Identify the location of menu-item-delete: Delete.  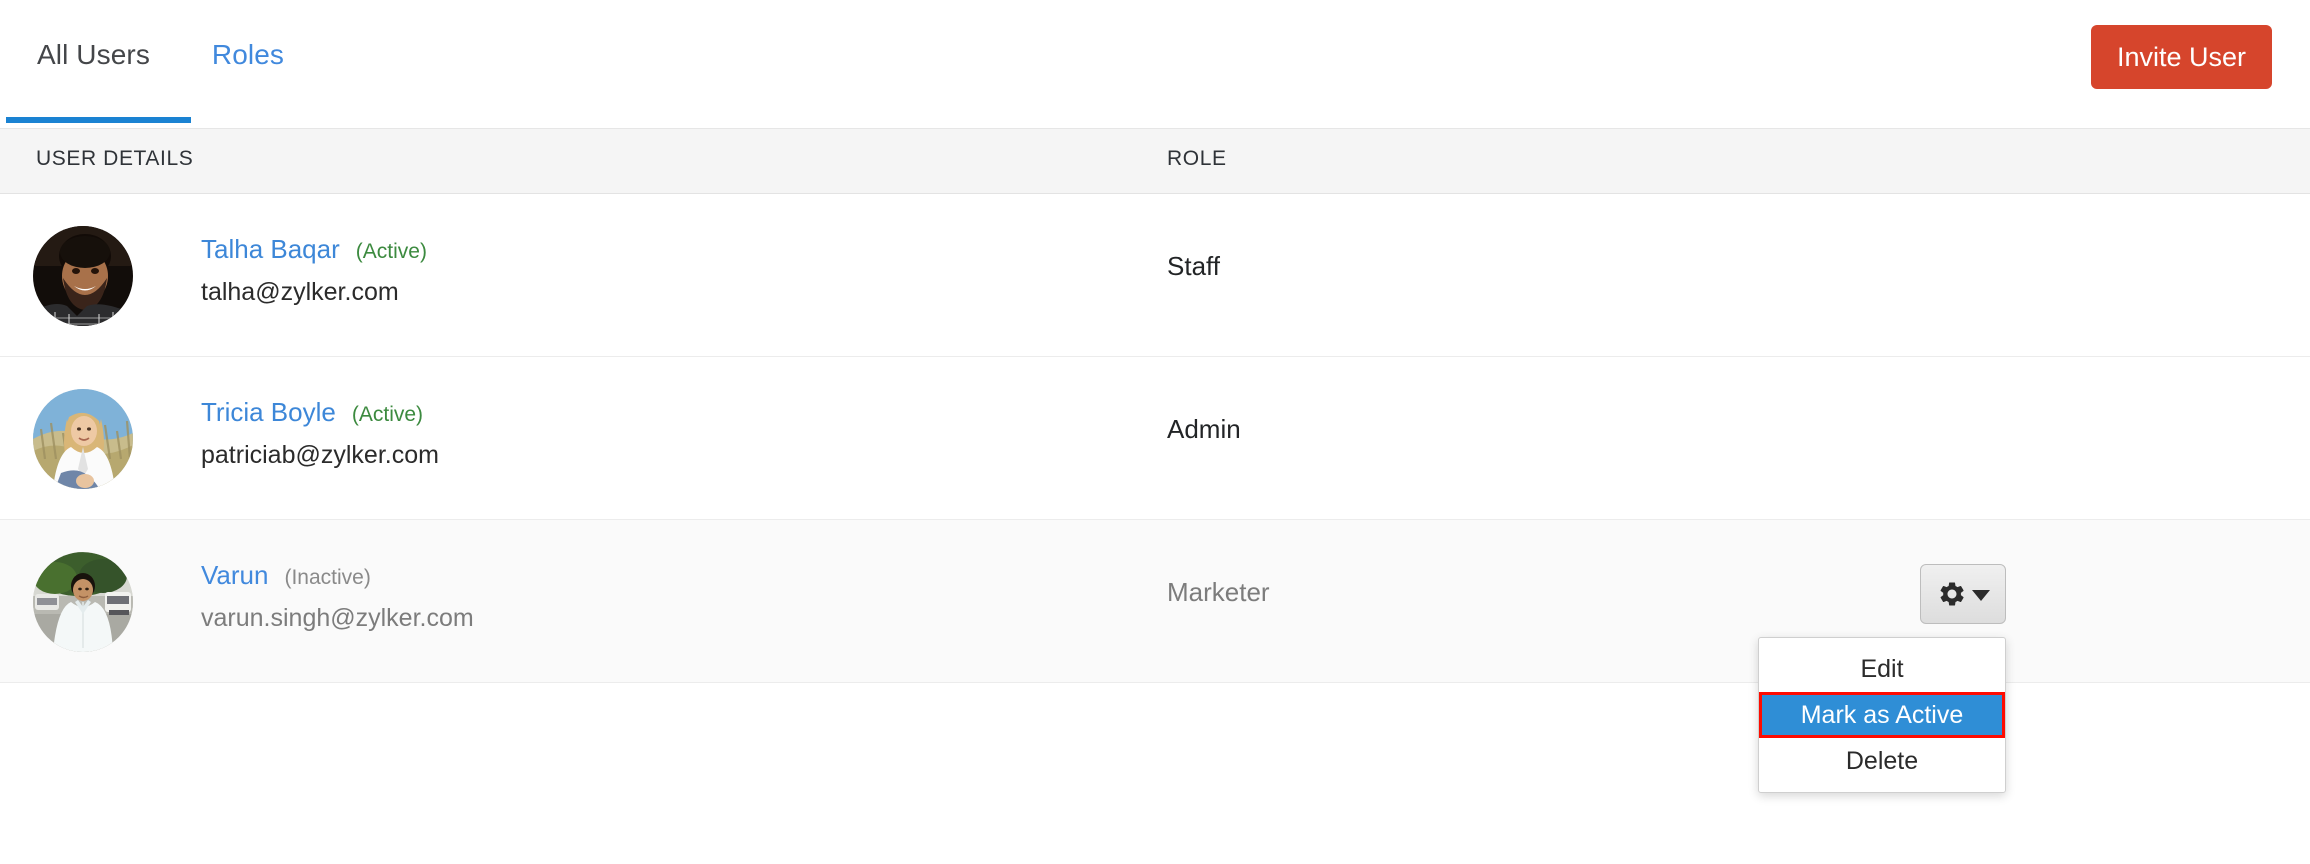
(1882, 761).